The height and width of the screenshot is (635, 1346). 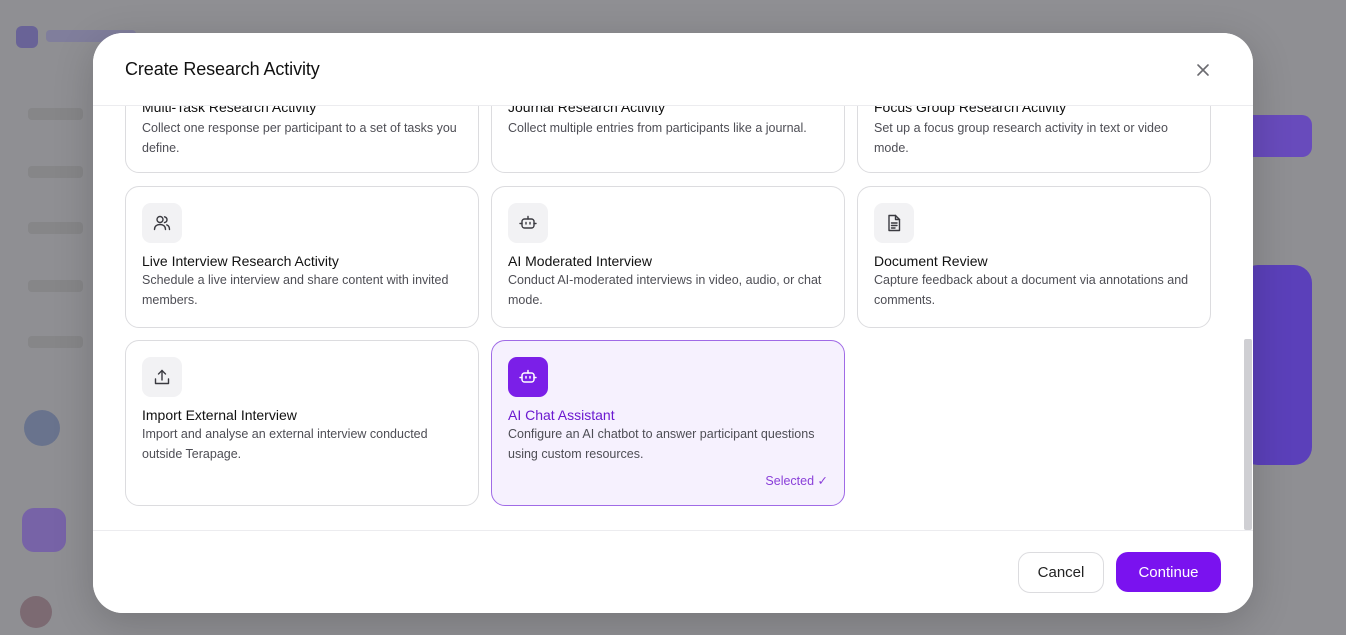 What do you see at coordinates (580, 261) in the screenshot?
I see `activity-card-title: AI Moderated Interview` at bounding box center [580, 261].